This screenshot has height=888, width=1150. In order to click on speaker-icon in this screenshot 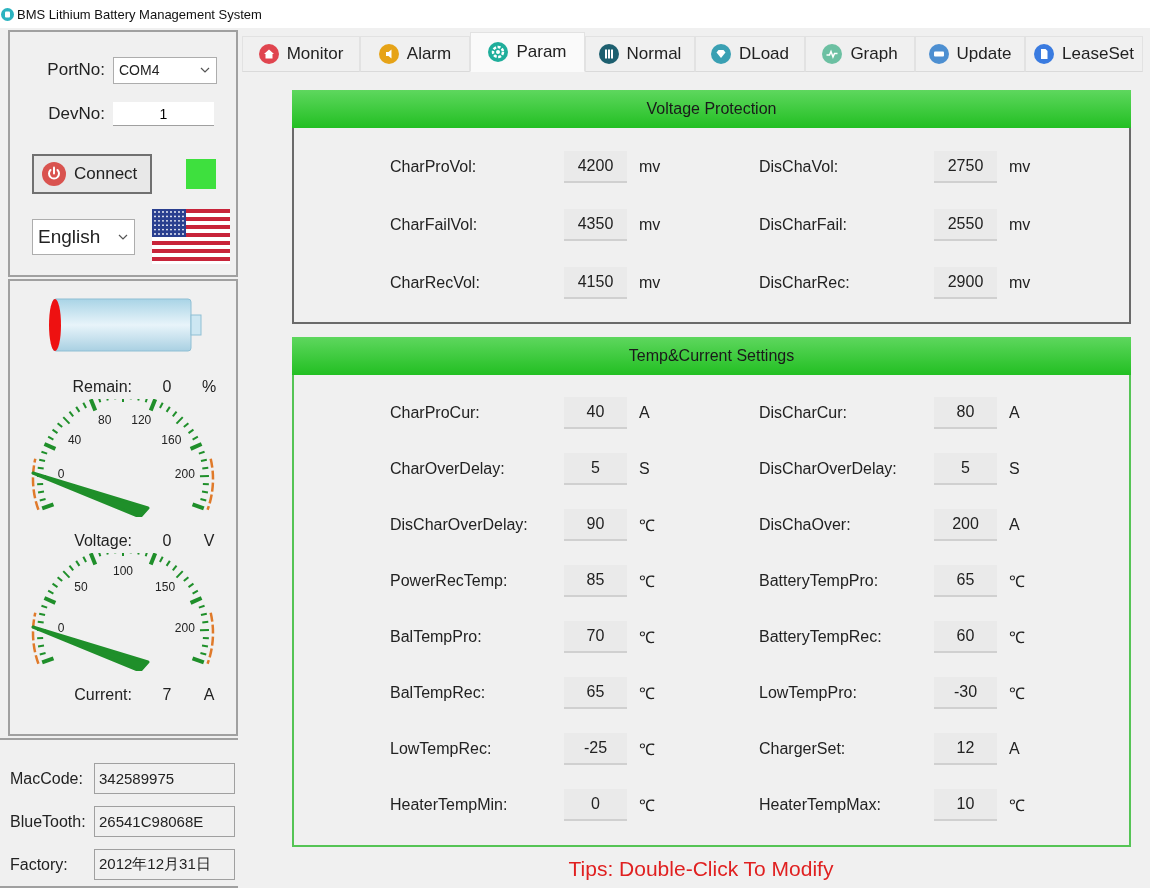, I will do `click(388, 54)`.